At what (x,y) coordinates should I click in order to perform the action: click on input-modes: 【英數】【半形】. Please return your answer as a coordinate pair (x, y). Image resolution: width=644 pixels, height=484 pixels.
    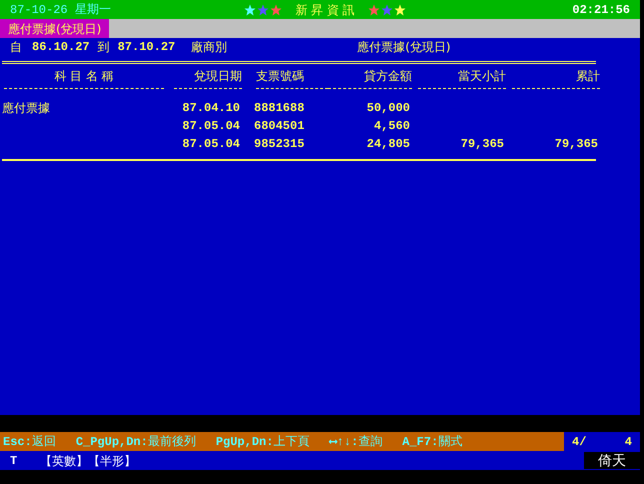
    Looking at the image, I should click on (88, 460).